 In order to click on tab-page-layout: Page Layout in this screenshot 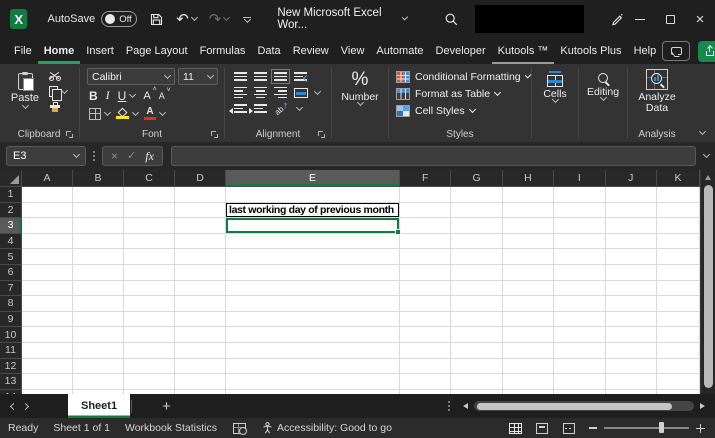, I will do `click(157, 51)`.